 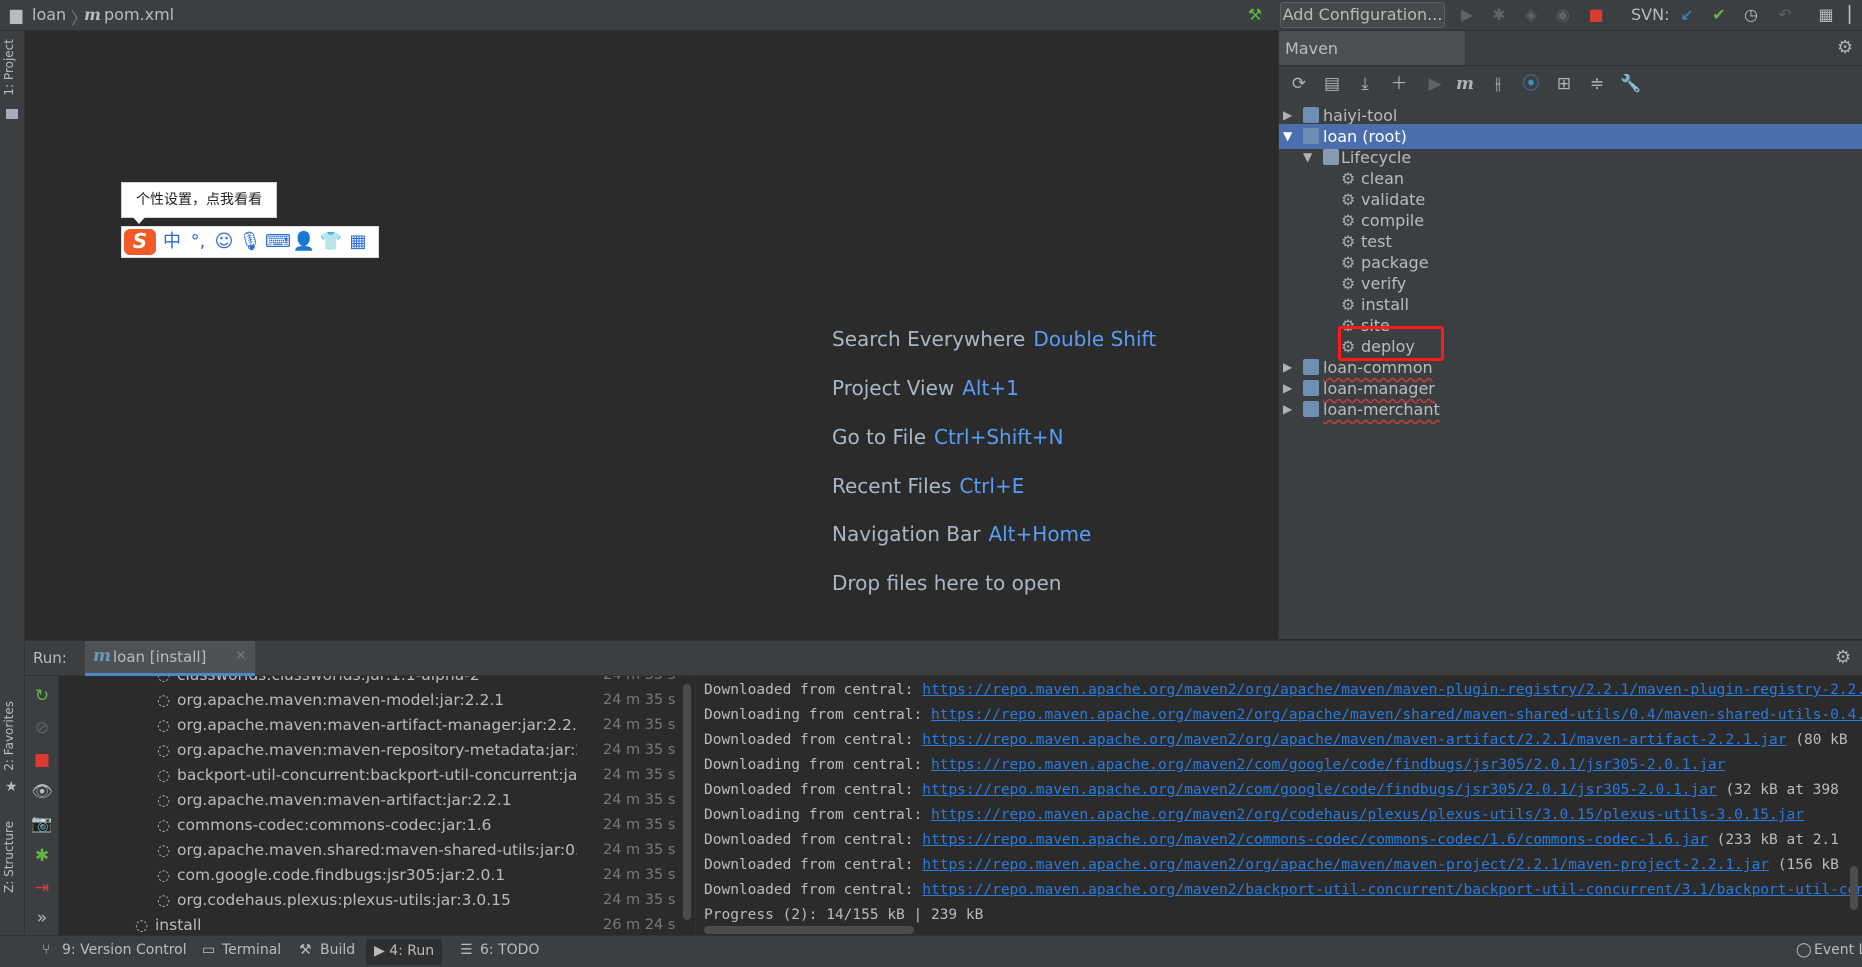 What do you see at coordinates (11, 787) in the screenshot?
I see `star-icon: ★` at bounding box center [11, 787].